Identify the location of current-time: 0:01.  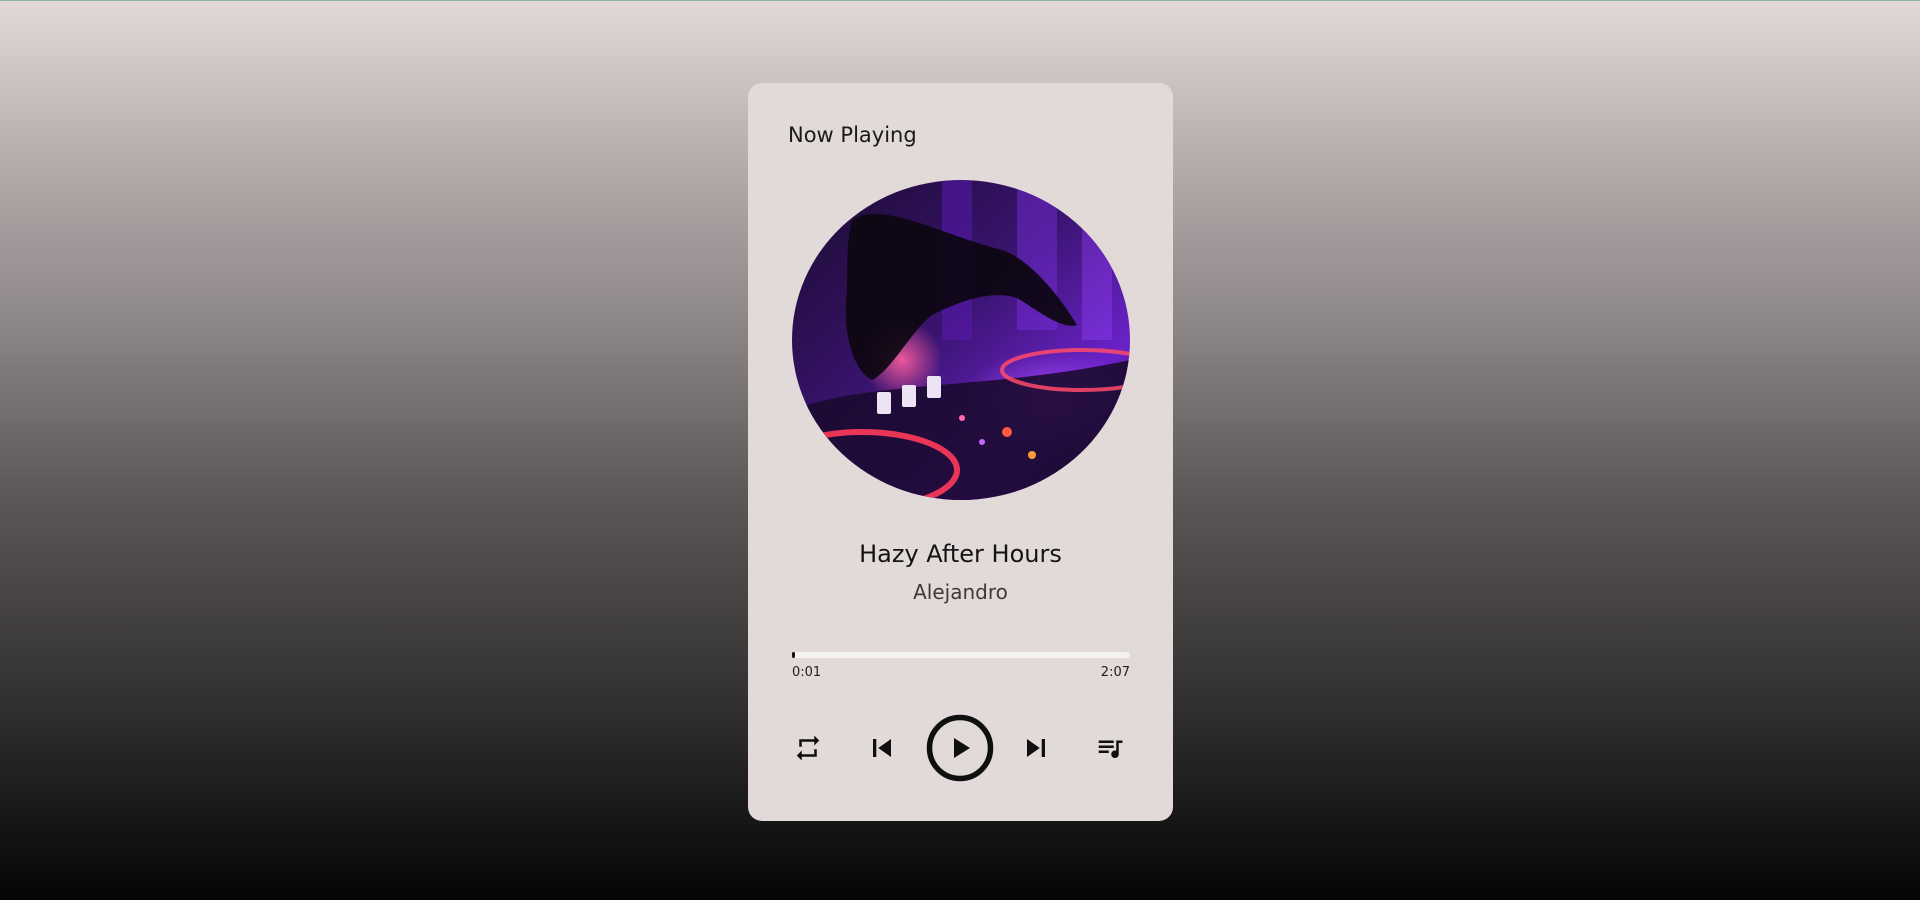
(807, 672).